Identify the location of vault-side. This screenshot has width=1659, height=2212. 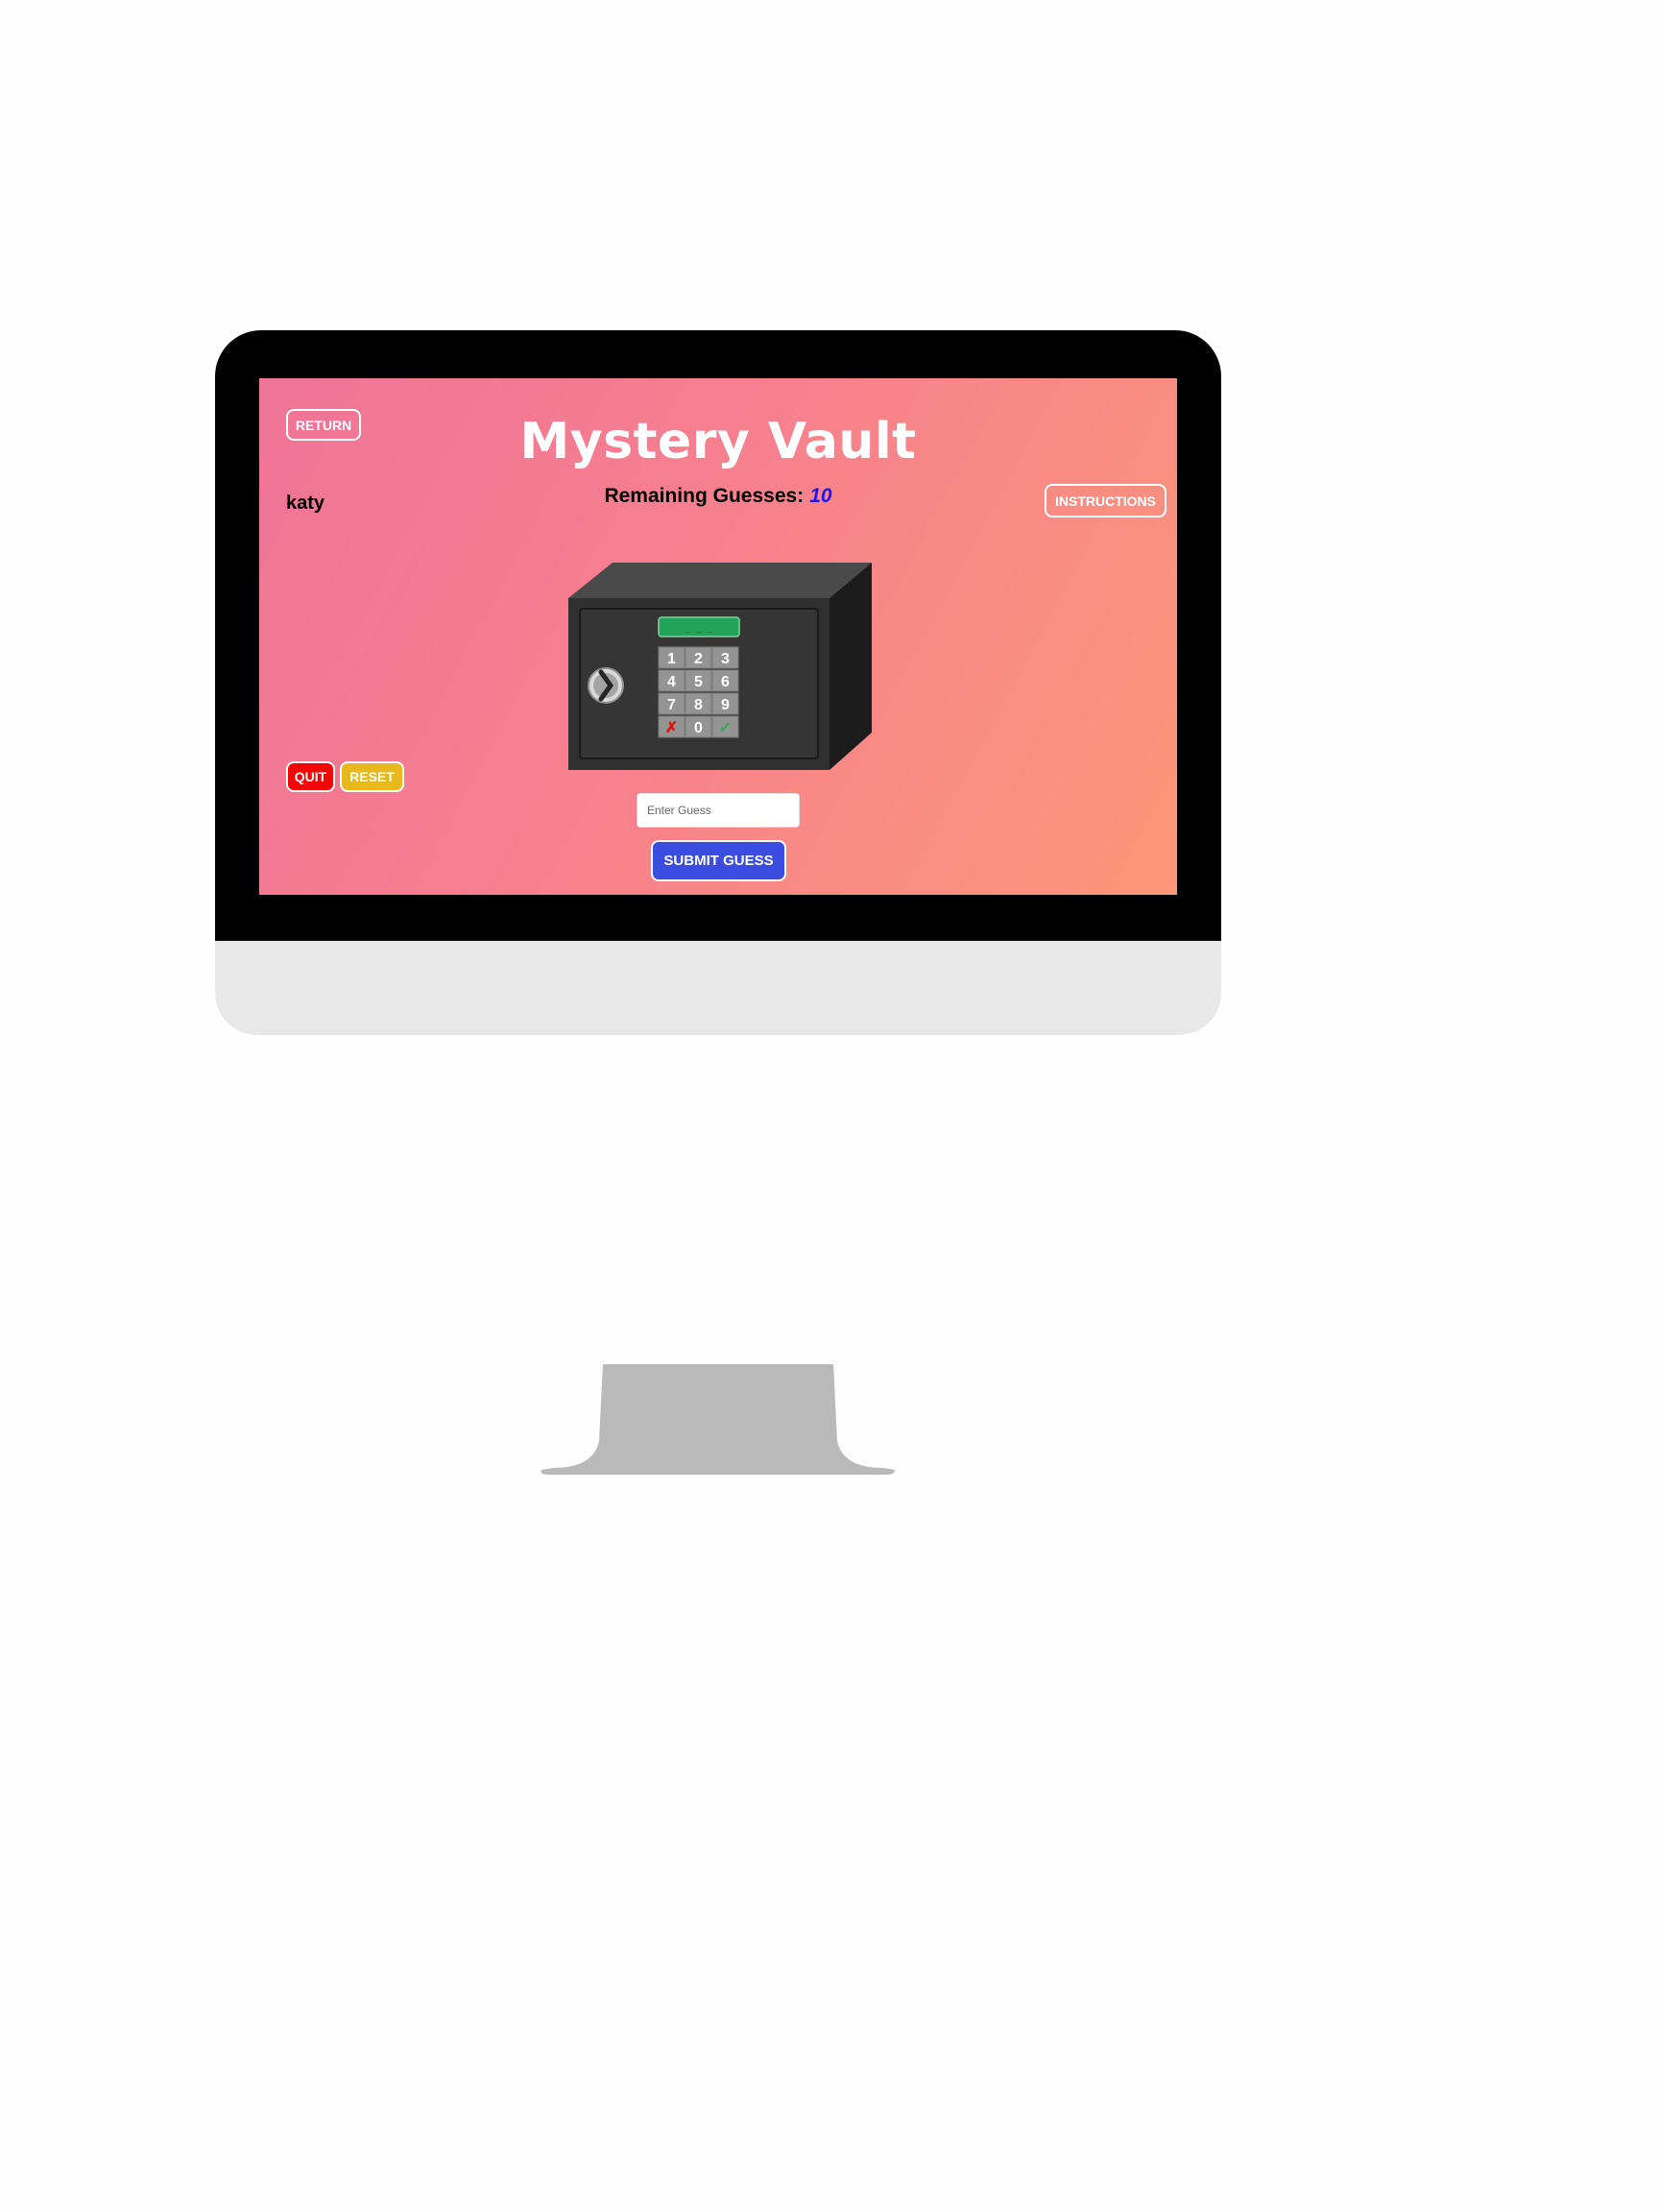
(851, 666).